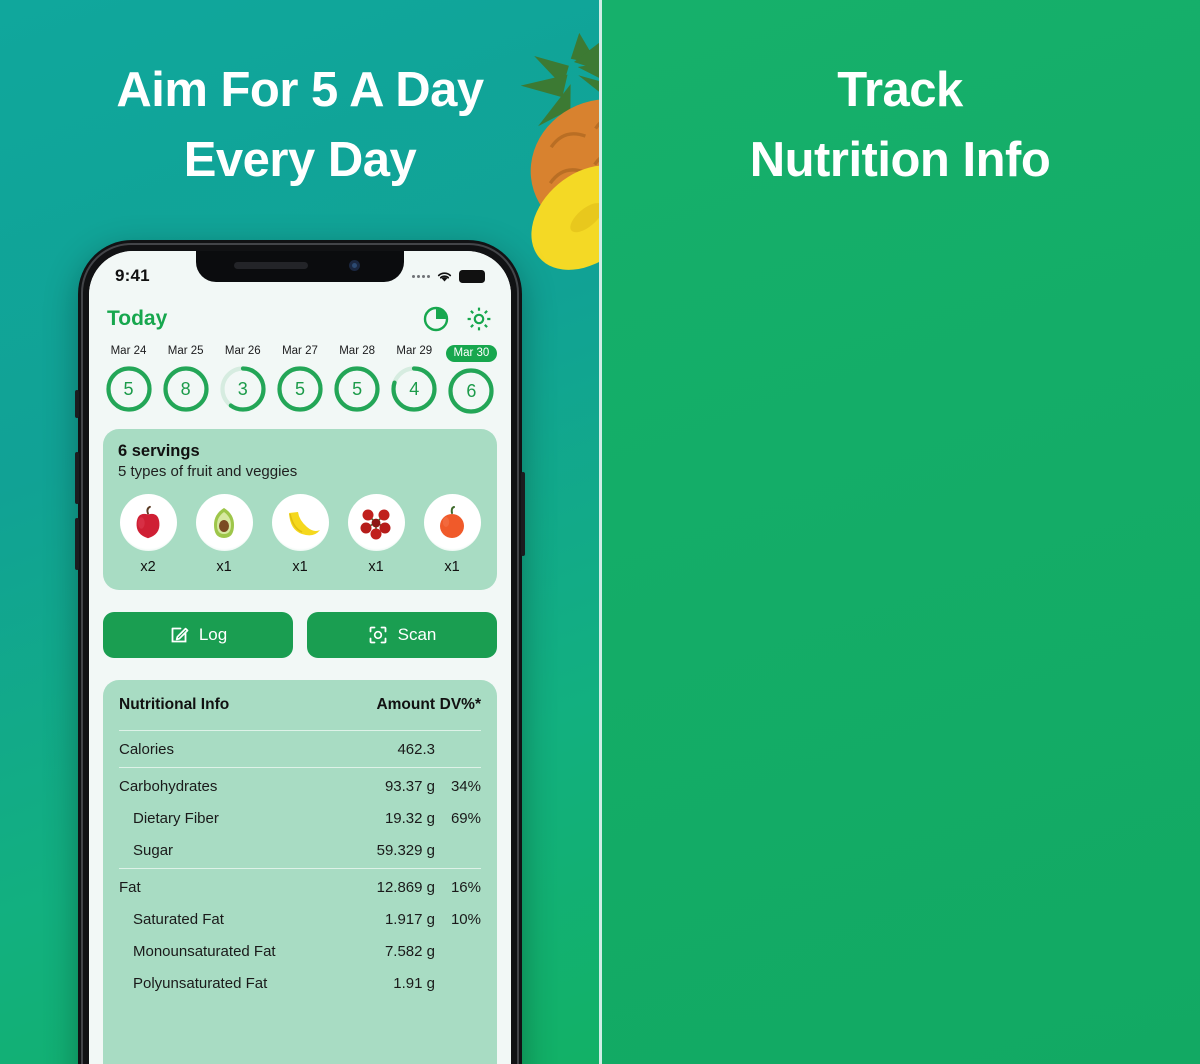 The image size is (1200, 1064). Describe the element at coordinates (479, 319) in the screenshot. I see `gear-icon` at that location.